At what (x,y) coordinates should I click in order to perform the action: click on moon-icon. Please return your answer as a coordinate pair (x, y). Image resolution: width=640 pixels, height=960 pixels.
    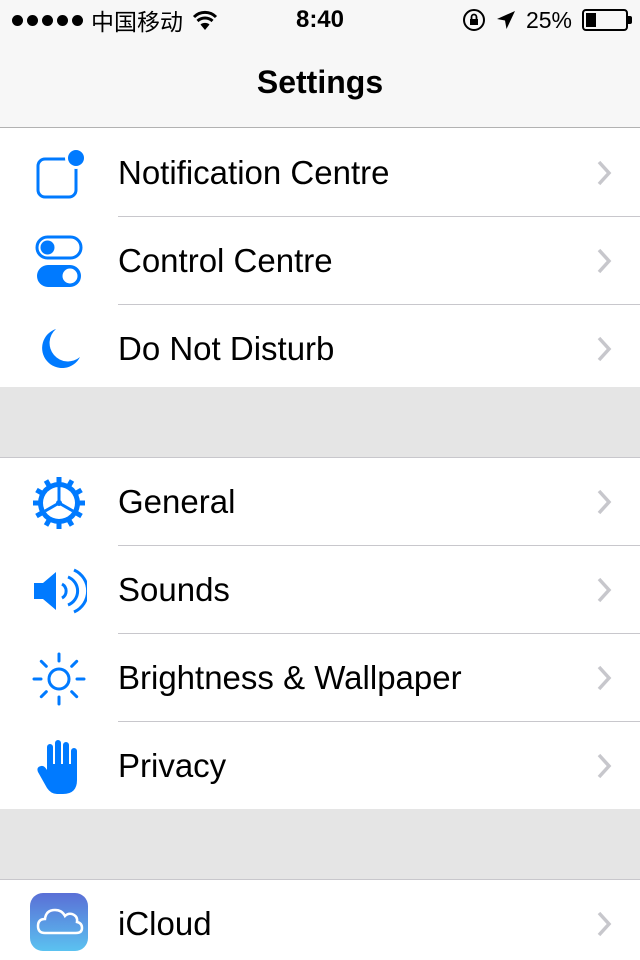
    Looking at the image, I should click on (59, 350).